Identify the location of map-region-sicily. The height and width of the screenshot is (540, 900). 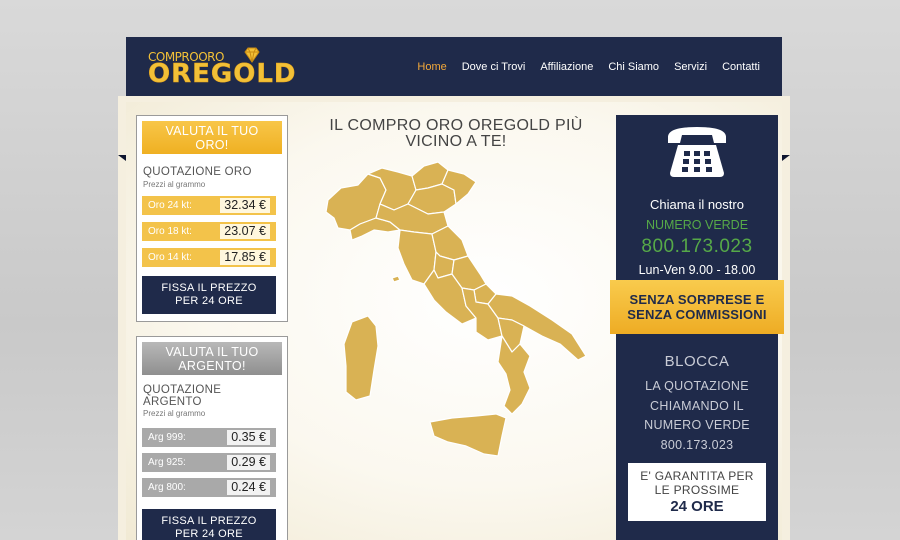
(468, 435).